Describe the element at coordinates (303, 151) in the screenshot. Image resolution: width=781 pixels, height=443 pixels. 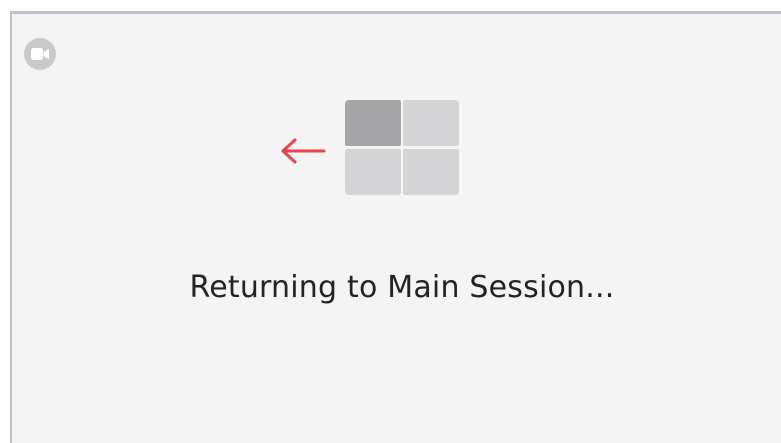
I see `arrow-left-icon` at that location.